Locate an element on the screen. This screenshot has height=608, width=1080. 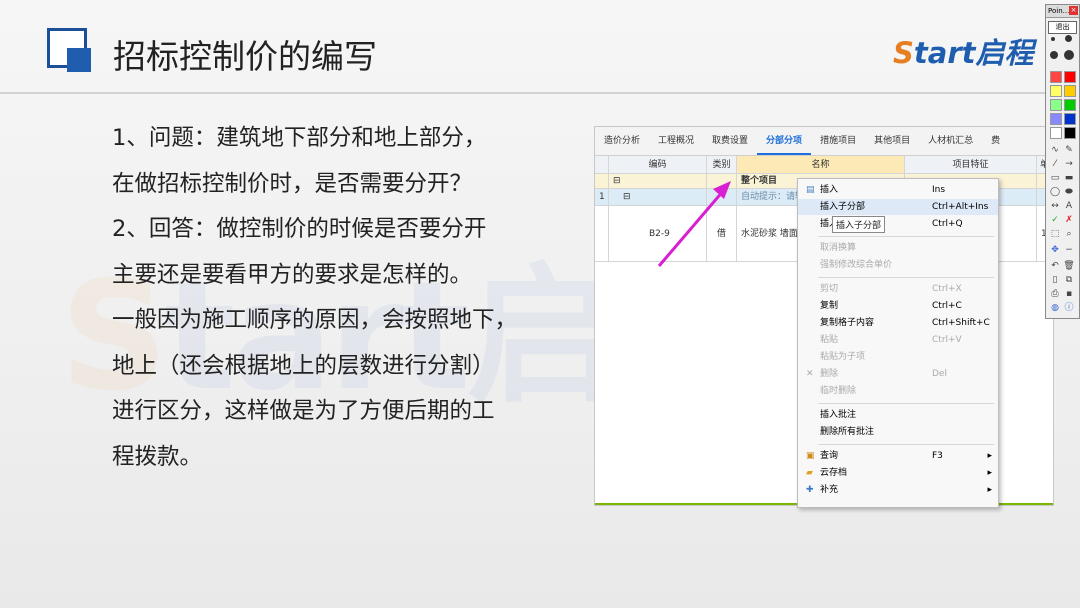
menu-item-copy-cell: 复制格子内容 Ctrl+Shift+C is located at coordinates (898, 323).